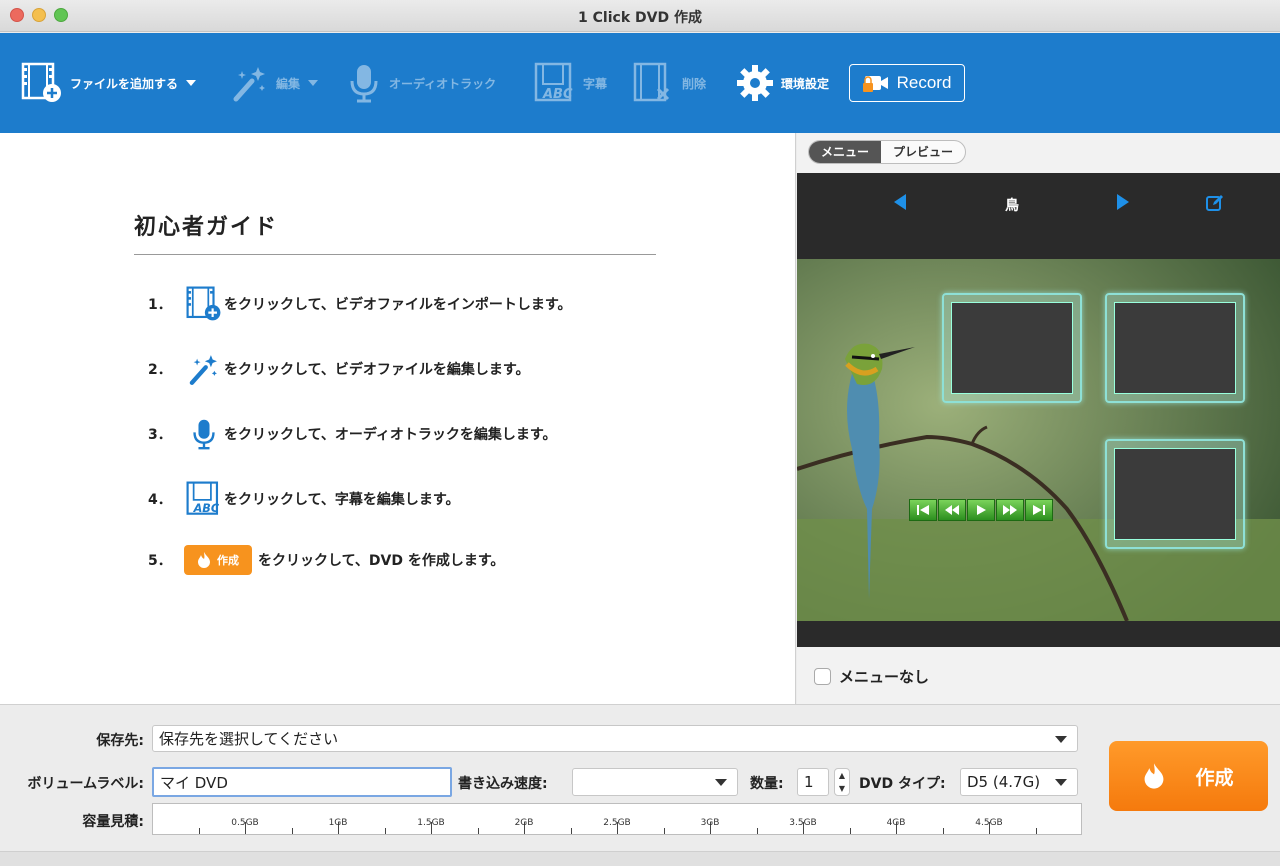 The width and height of the screenshot is (1280, 866). I want to click on next-template-icon, so click(1123, 202).